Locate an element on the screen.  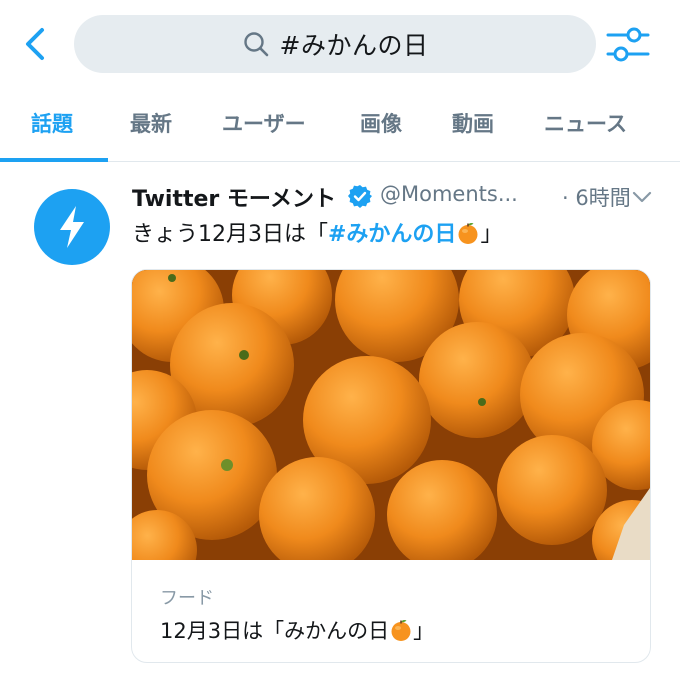
search-input: #みかんの日 is located at coordinates (335, 44).